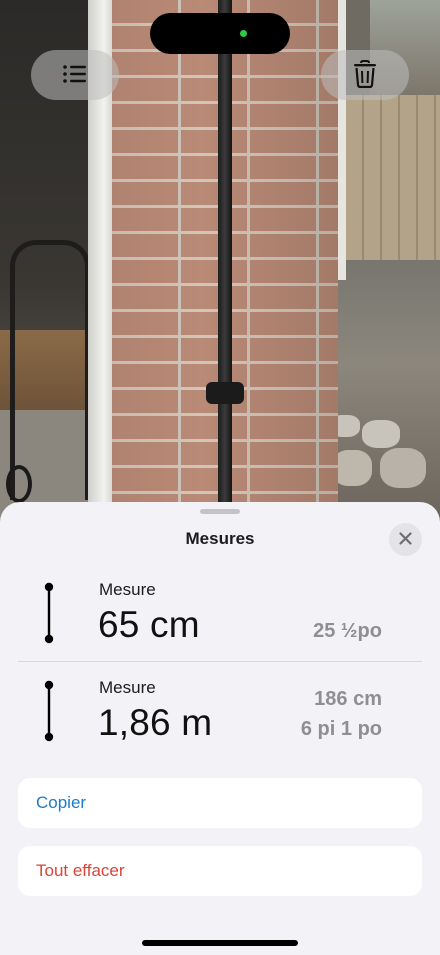 Image resolution: width=440 pixels, height=955 pixels. I want to click on sheet-grabber, so click(220, 511).